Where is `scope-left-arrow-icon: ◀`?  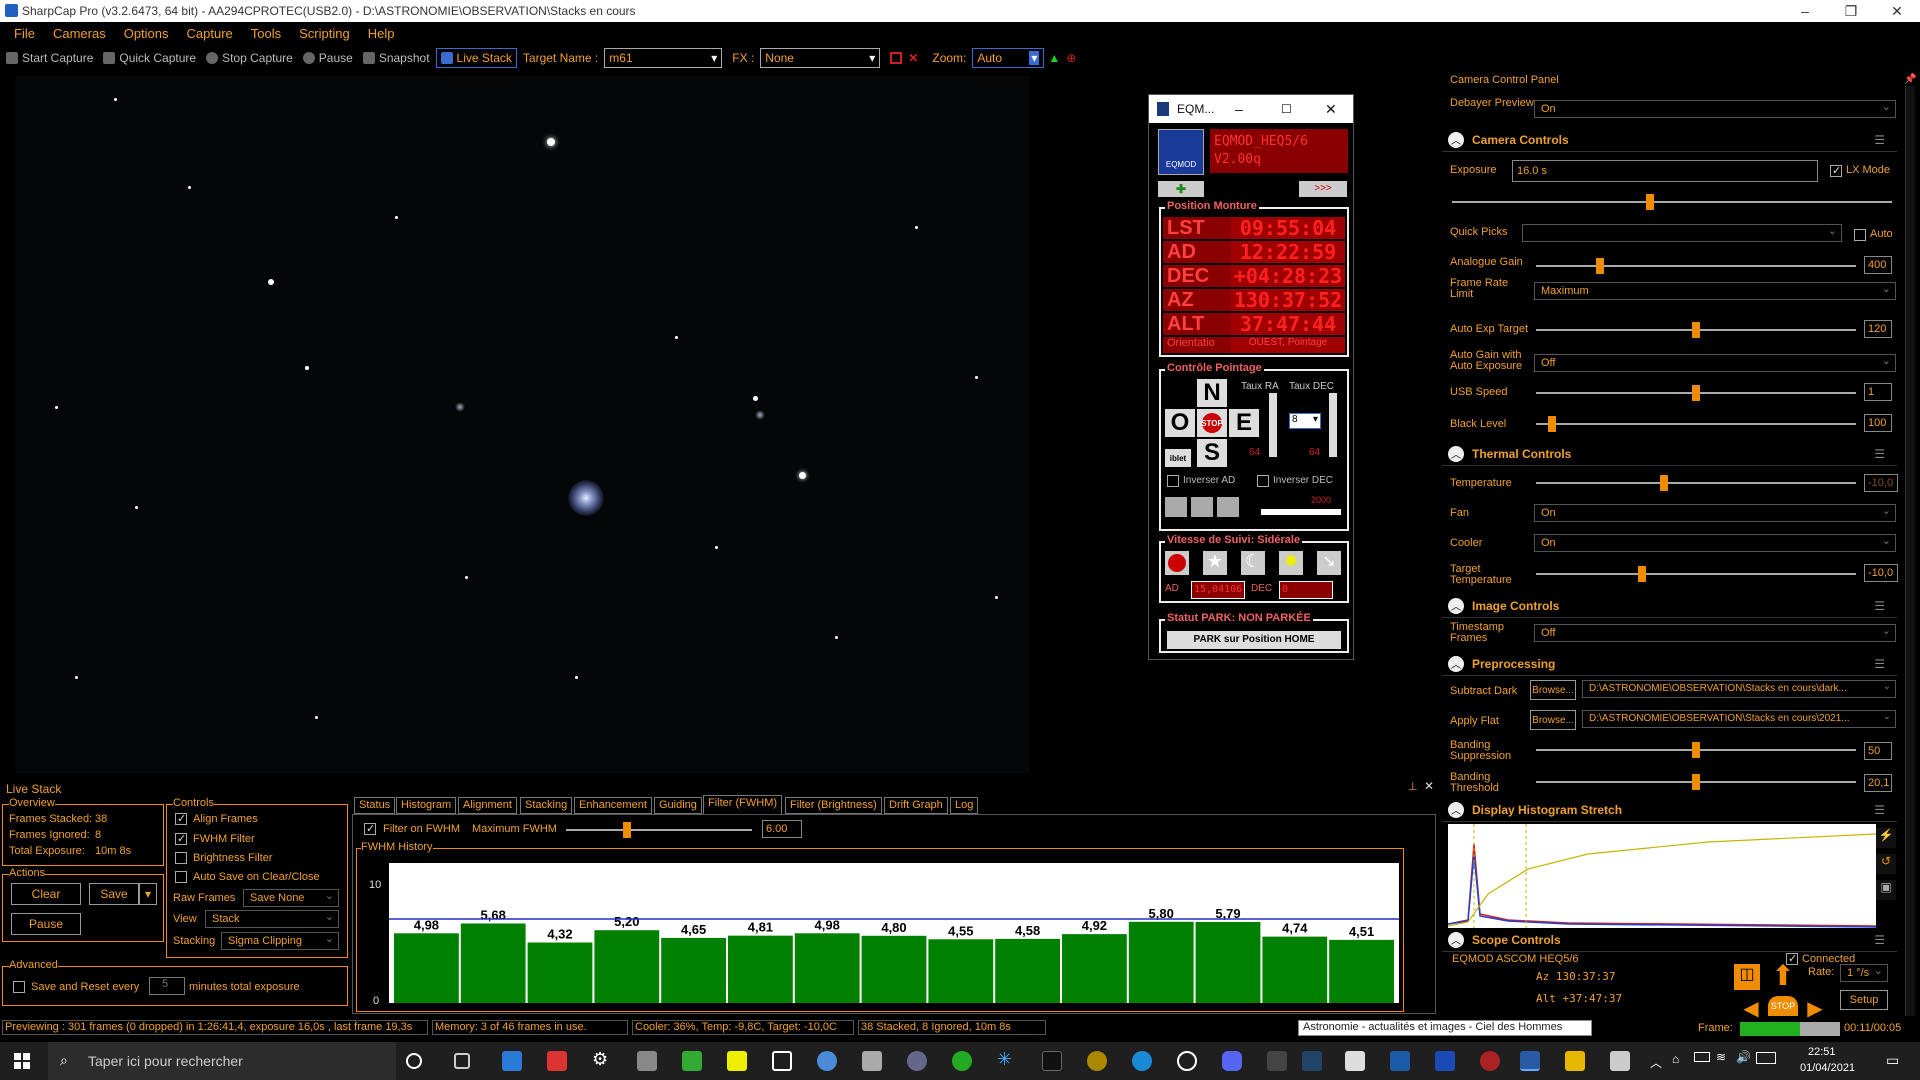
scope-left-arrow-icon: ◀ is located at coordinates (1751, 1008).